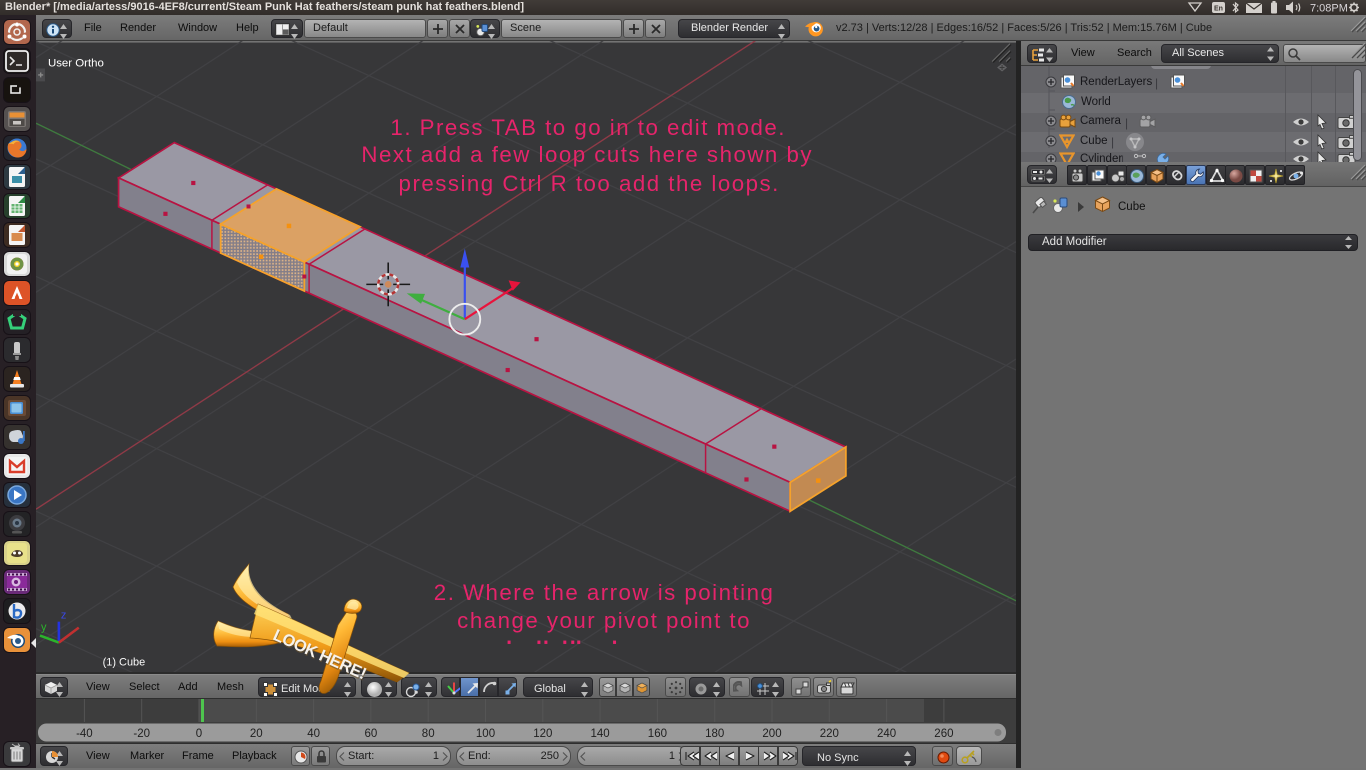 The height and width of the screenshot is (770, 1366). I want to click on svg-text: 200, so click(771, 734).